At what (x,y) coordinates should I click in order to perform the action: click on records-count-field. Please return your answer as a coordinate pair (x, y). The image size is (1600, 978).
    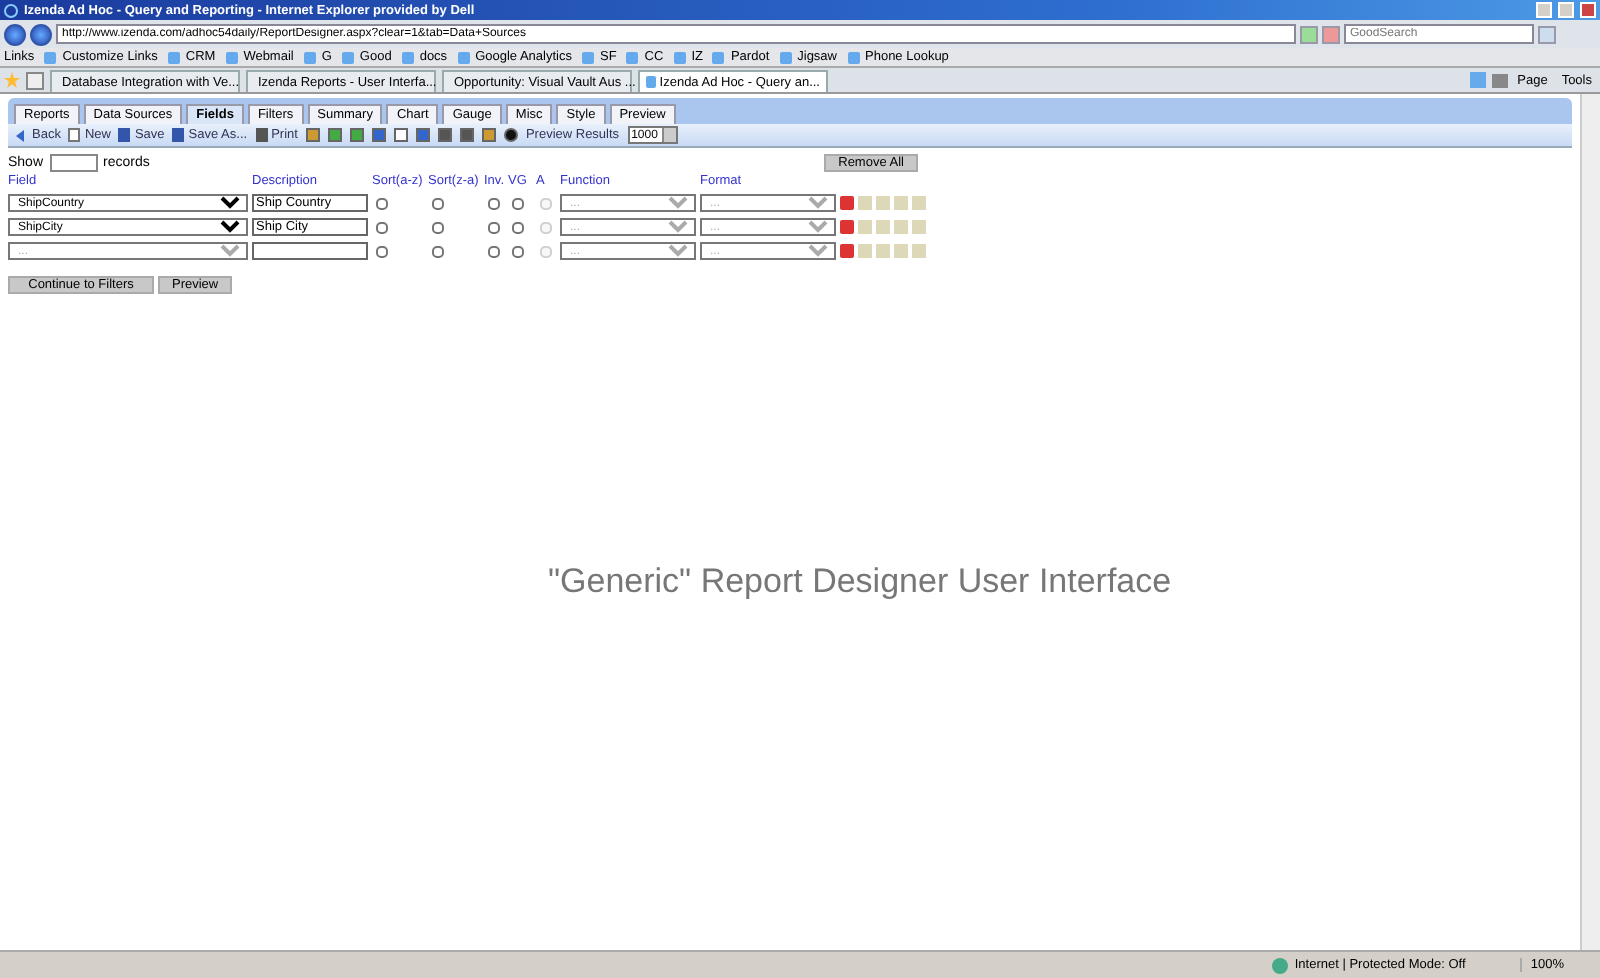
    Looking at the image, I should click on (73, 163).